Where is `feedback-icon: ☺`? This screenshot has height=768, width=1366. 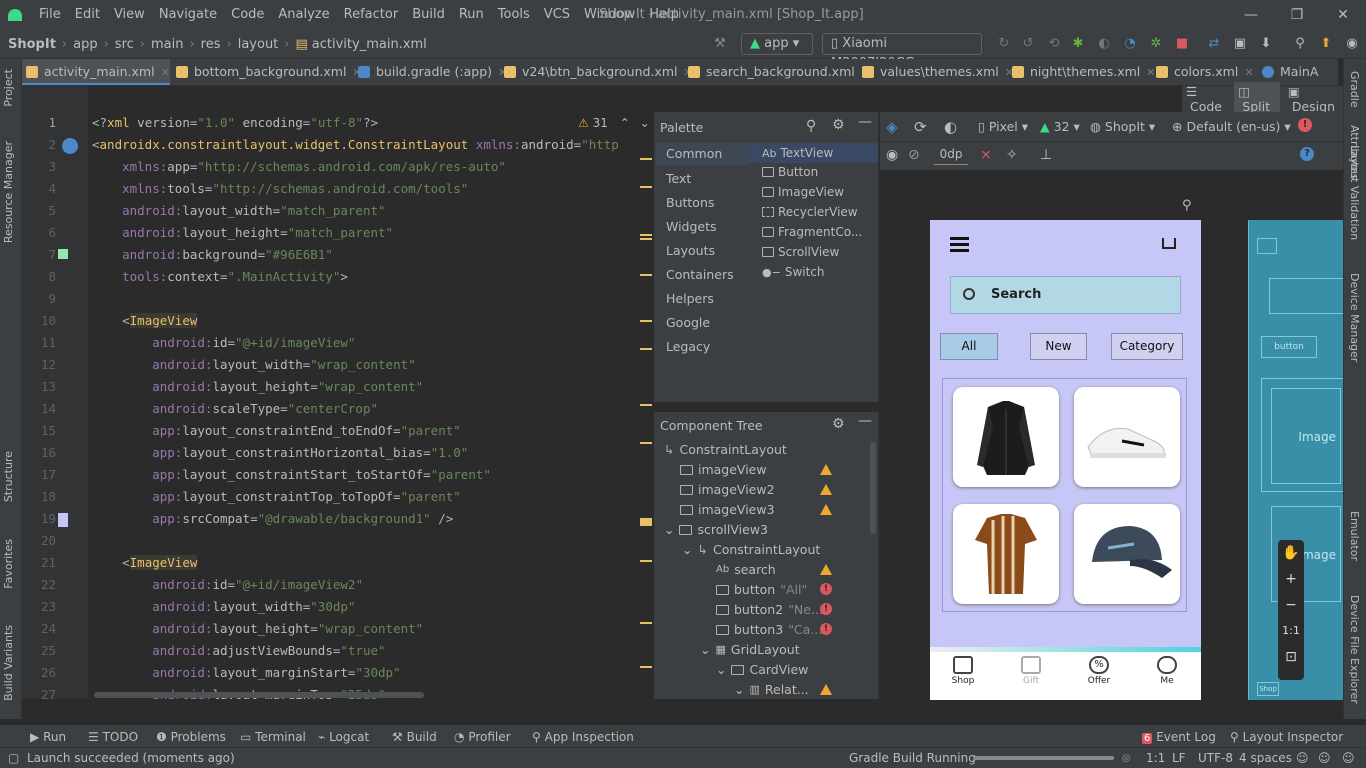 feedback-icon: ☺ is located at coordinates (1324, 758).